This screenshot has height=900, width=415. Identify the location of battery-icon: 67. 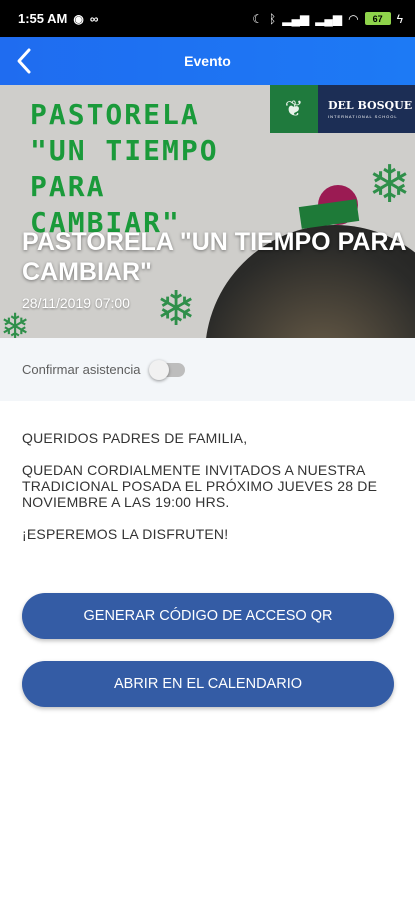
(377, 18).